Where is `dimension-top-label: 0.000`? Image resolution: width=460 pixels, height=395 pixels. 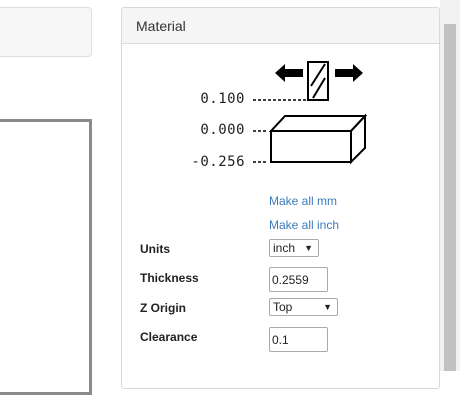 dimension-top-label: 0.000 is located at coordinates (222, 130).